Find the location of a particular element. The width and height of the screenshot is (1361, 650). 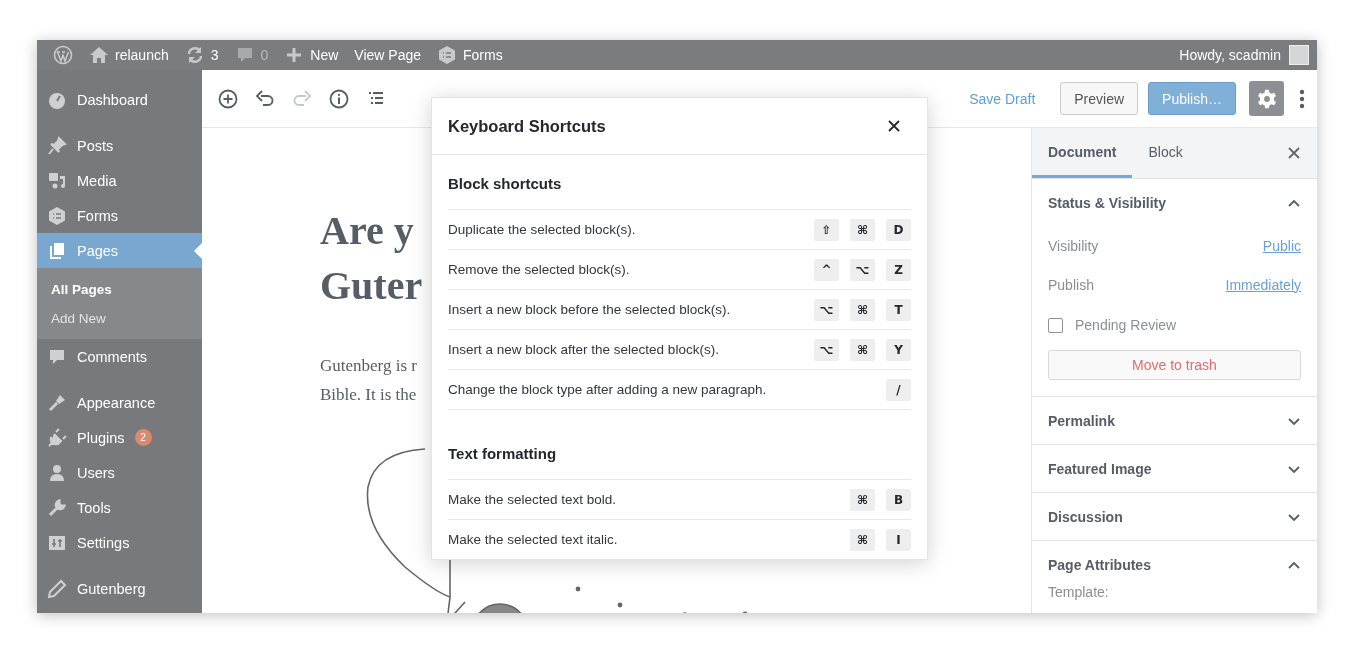

shortcut-description: Remove the selected block(s). is located at coordinates (539, 269).